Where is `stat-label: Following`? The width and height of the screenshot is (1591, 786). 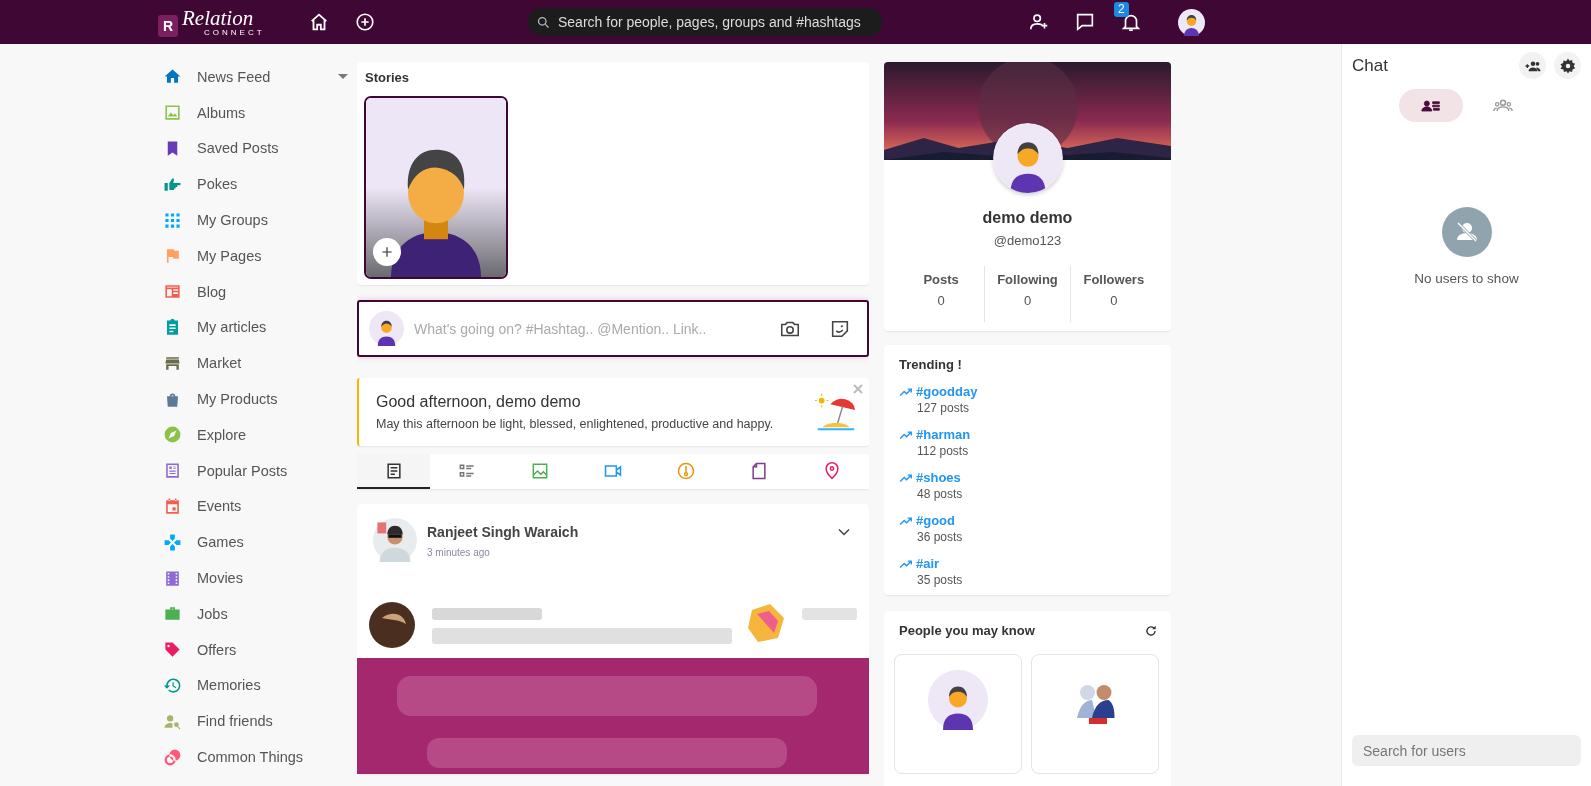 stat-label: Following is located at coordinates (1027, 279).